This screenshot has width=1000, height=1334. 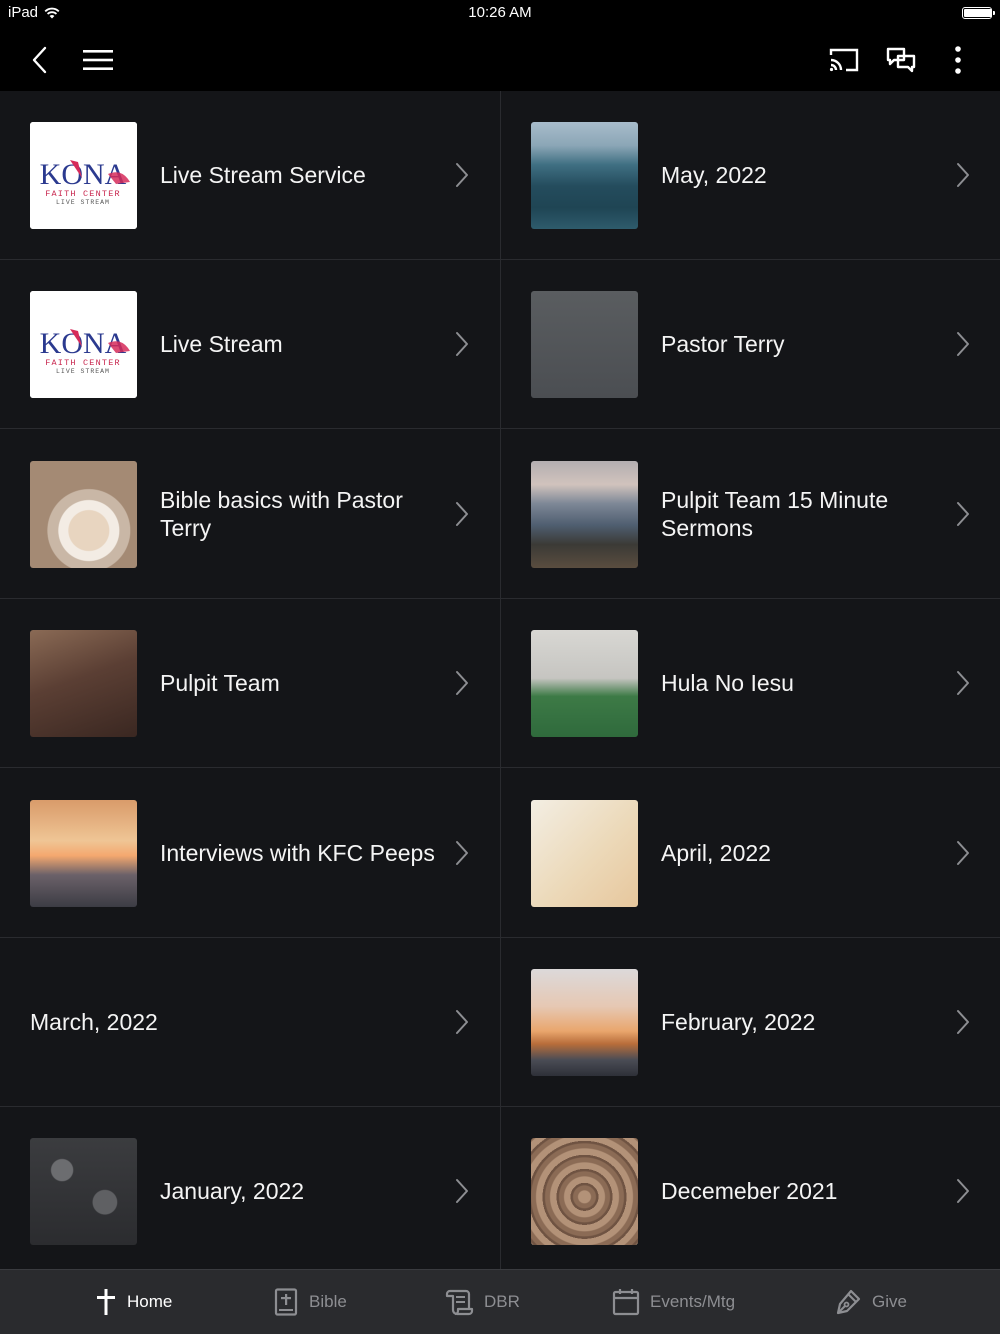 What do you see at coordinates (723, 344) in the screenshot?
I see `item-title: Pastor Terry` at bounding box center [723, 344].